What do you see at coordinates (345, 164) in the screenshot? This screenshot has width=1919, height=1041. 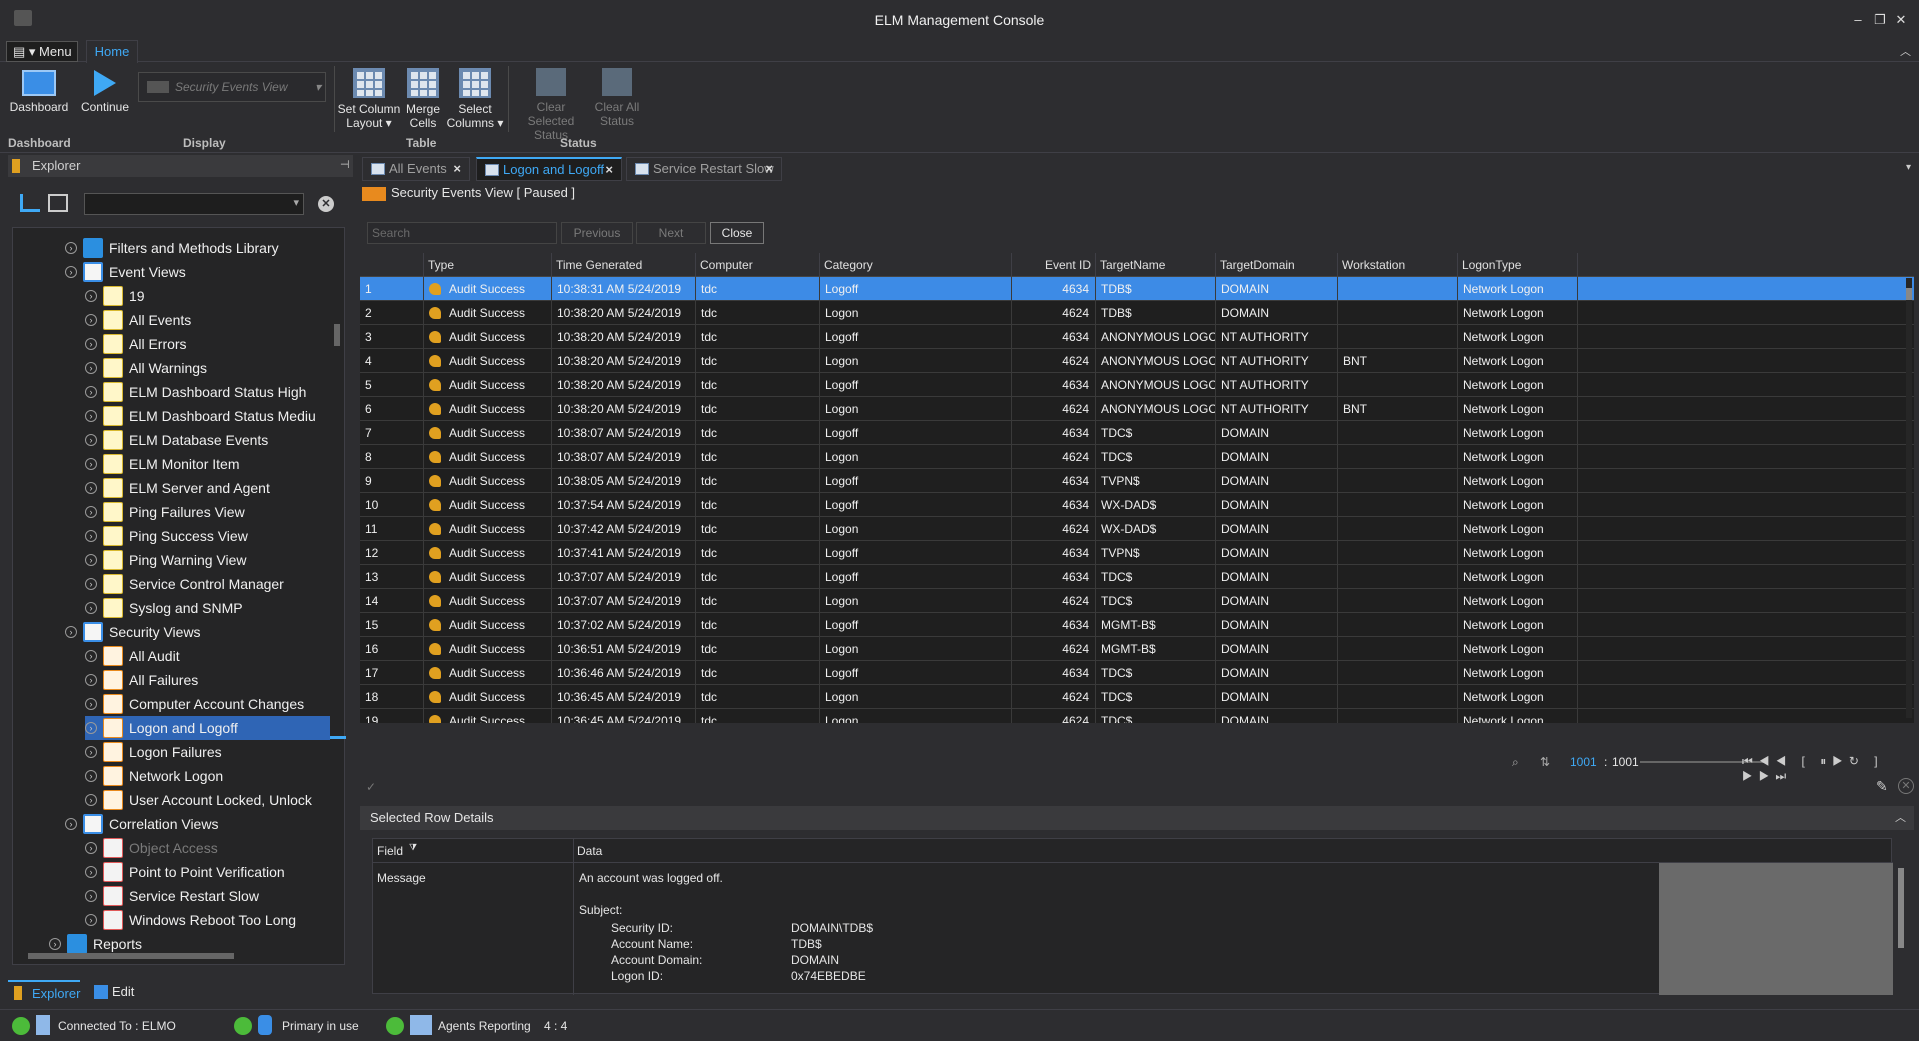 I see `pin-icon: ⊣` at bounding box center [345, 164].